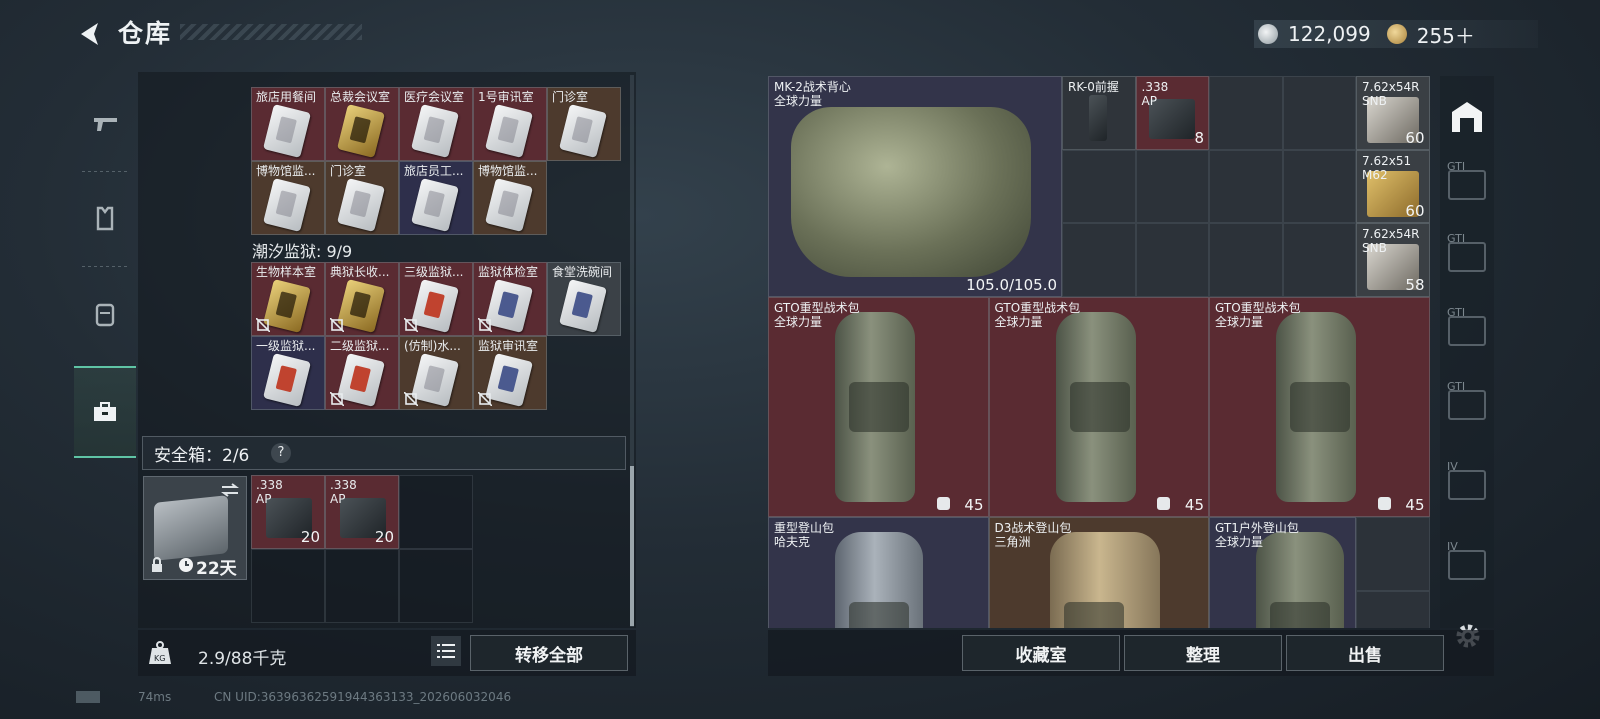  I want to click on help-icon: ?, so click(281, 453).